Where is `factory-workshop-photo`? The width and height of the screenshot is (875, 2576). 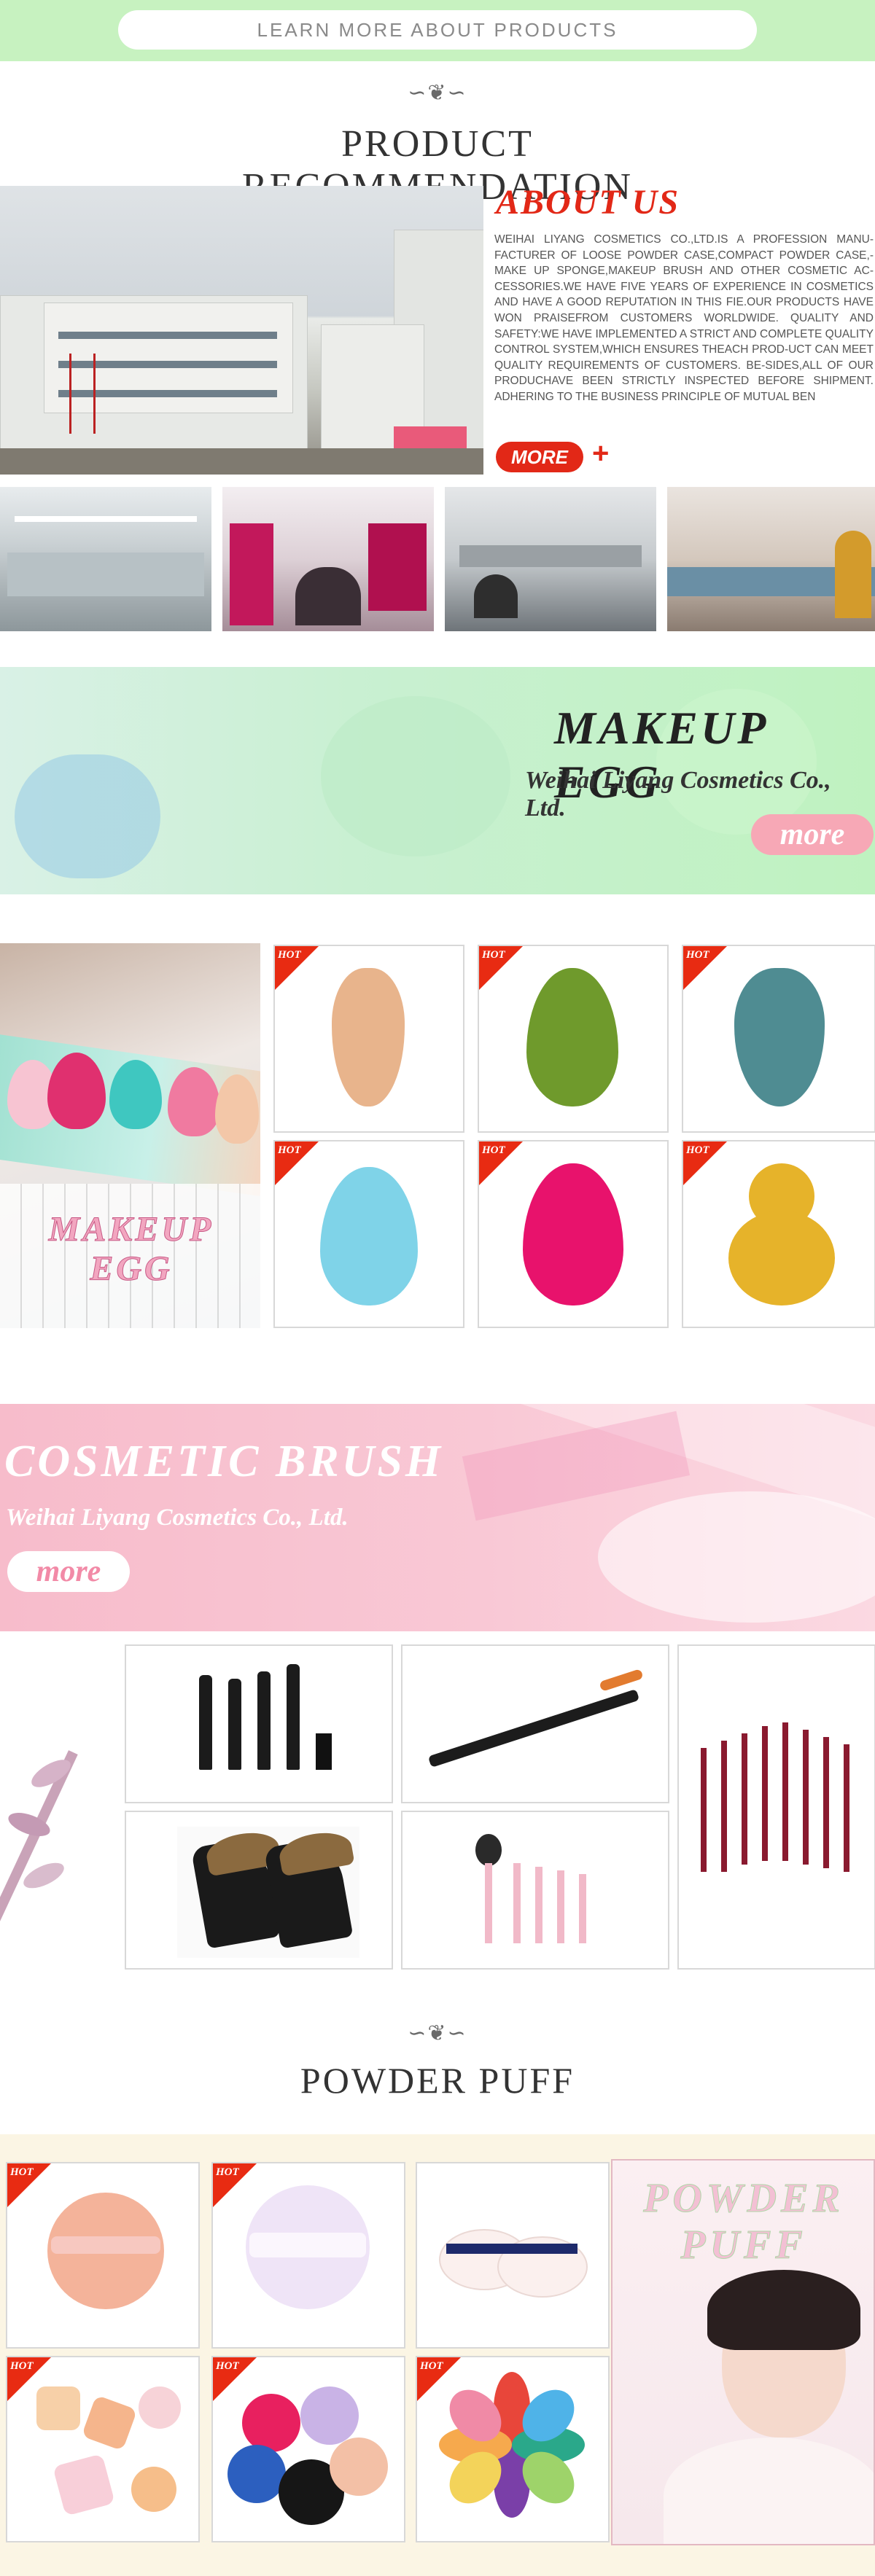 factory-workshop-photo is located at coordinates (105, 559).